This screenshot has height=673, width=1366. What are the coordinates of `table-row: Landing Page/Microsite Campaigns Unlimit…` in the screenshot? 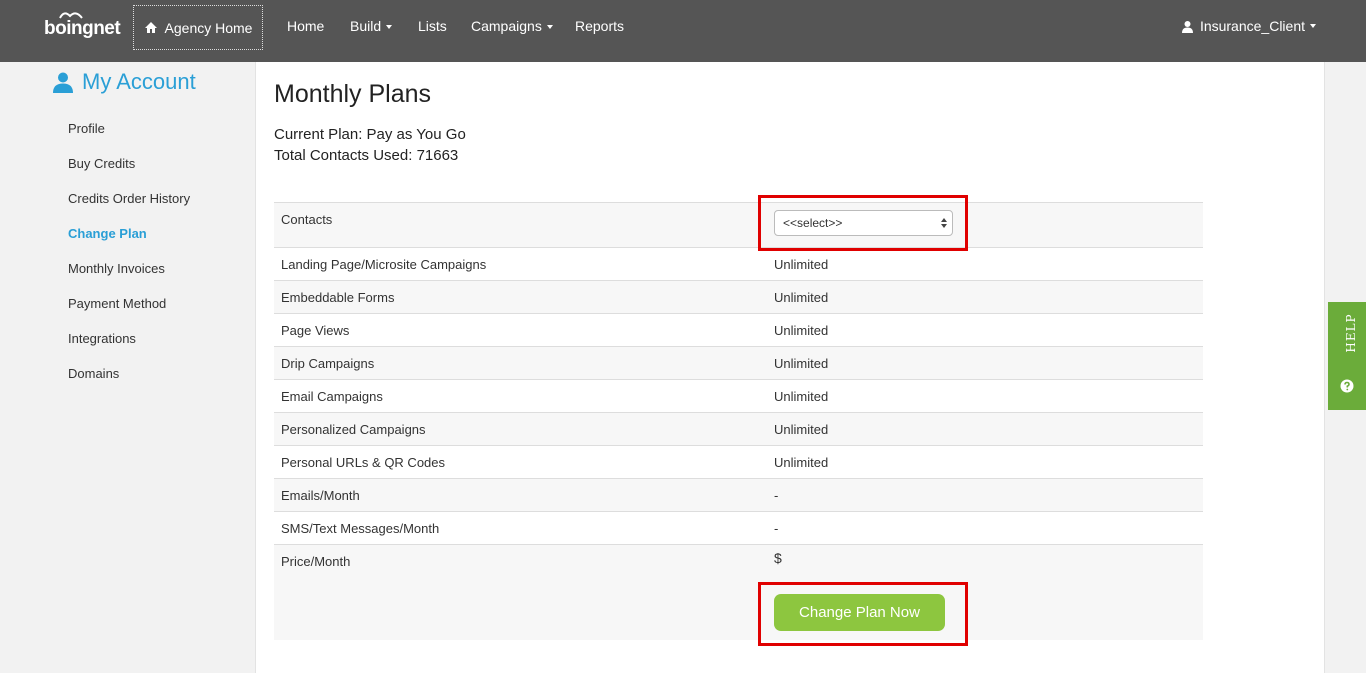 It's located at (738, 264).